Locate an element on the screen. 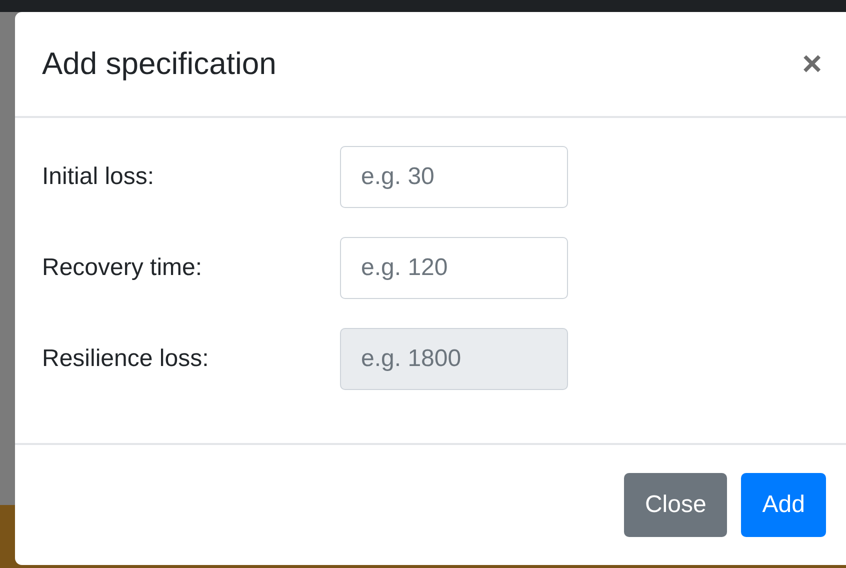 The height and width of the screenshot is (568, 846). dialog-title: Add specification is located at coordinates (159, 64).